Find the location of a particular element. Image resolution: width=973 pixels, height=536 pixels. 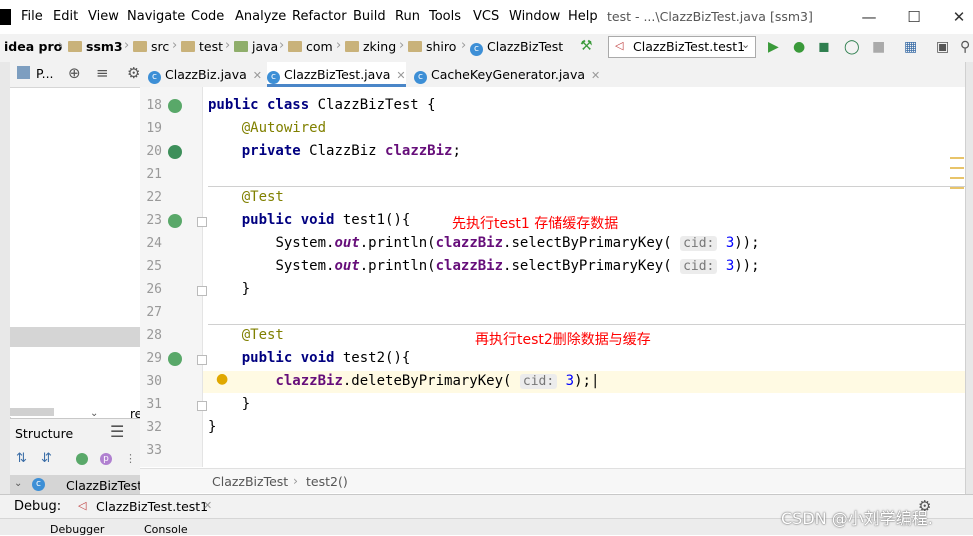

window-title: test - ...\ClazzBizTest.java [ssm3] is located at coordinates (710, 16).